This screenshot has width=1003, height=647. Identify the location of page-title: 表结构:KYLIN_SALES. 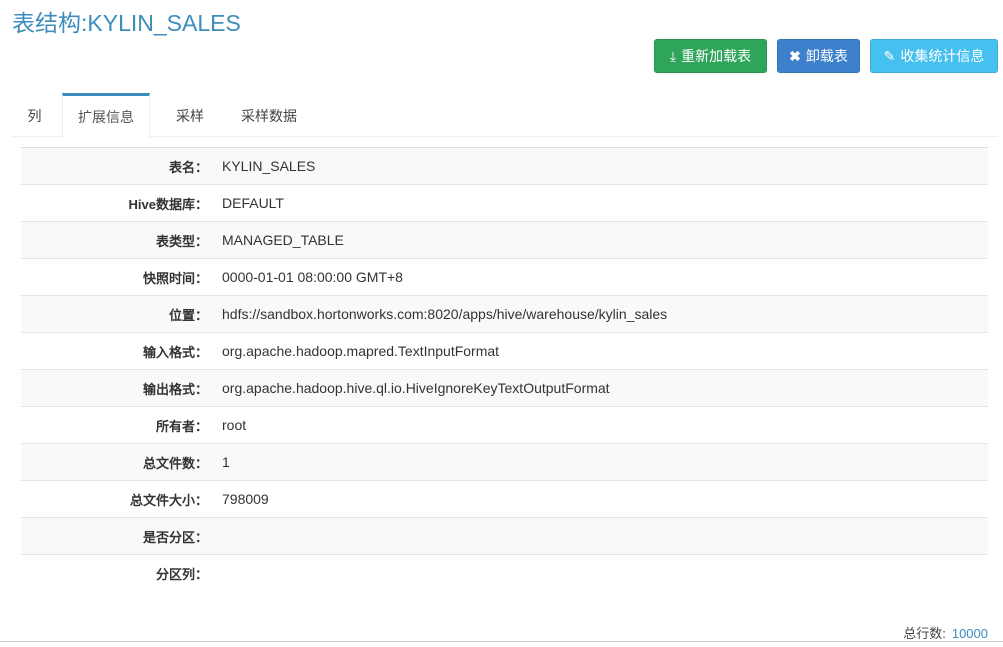
(126, 23).